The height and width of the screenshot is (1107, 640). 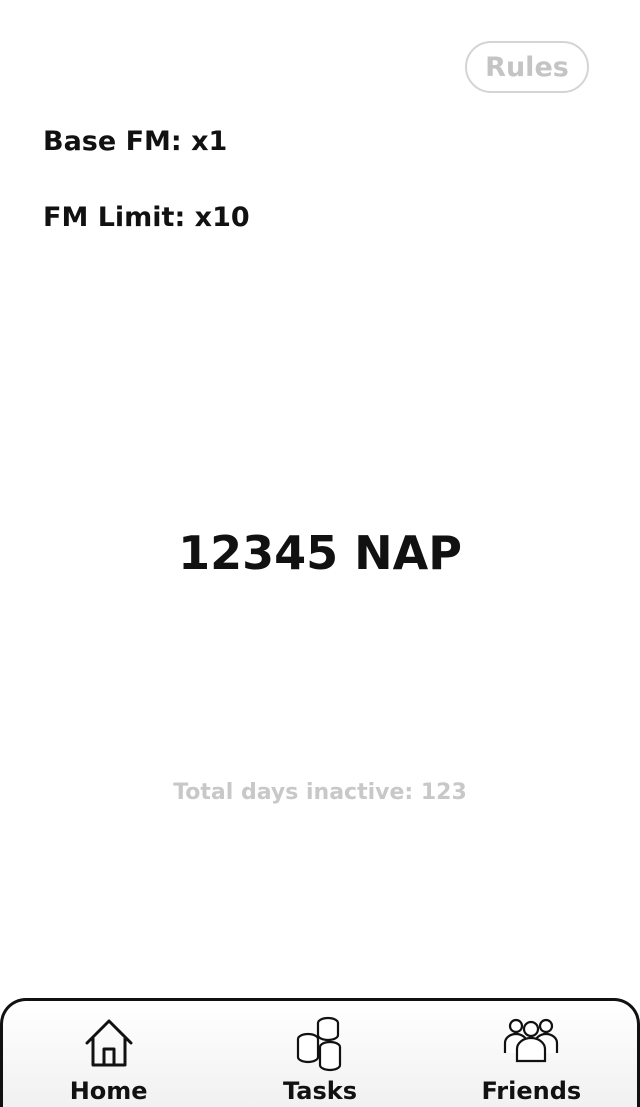 I want to click on nav-home: Home, so click(x=109, y=1059).